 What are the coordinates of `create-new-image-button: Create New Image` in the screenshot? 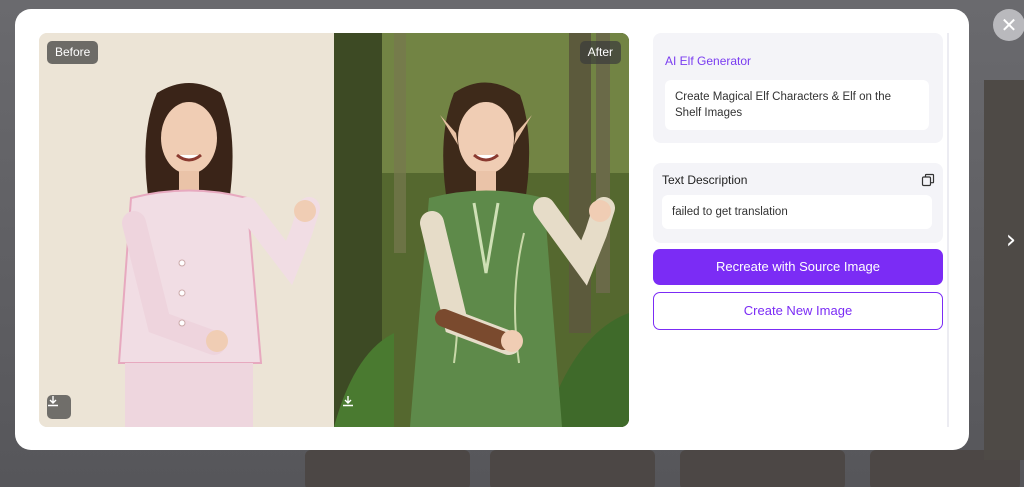 It's located at (798, 311).